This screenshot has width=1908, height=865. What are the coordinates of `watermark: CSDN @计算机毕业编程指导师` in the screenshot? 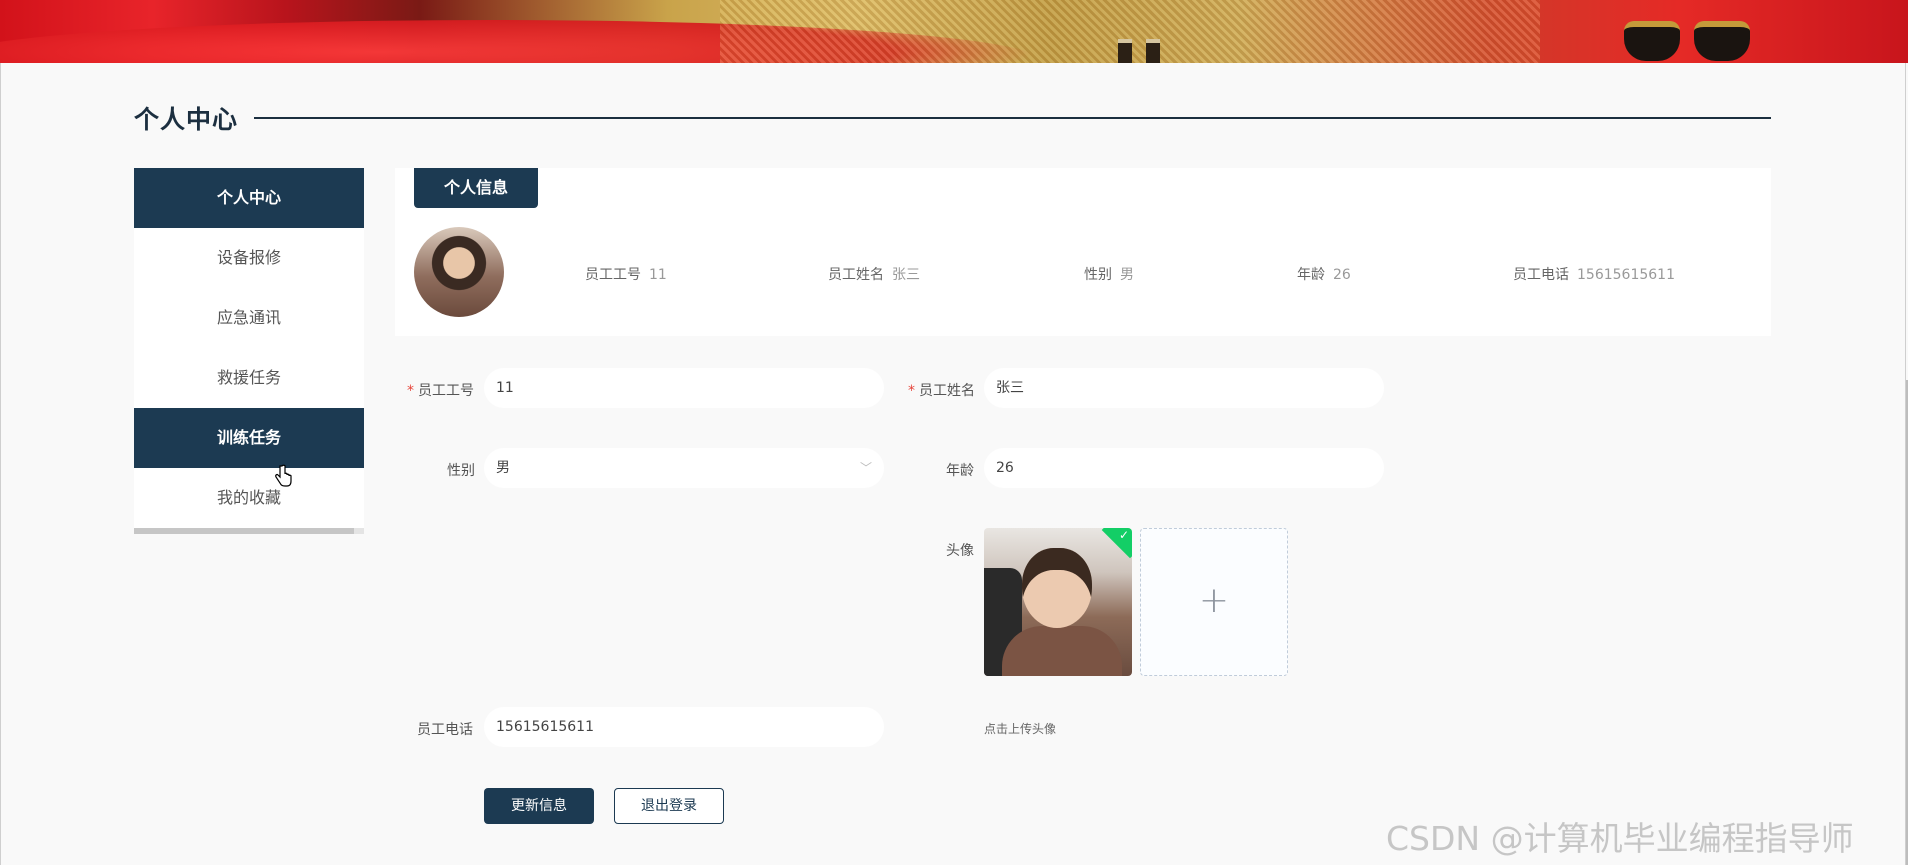 It's located at (1620, 838).